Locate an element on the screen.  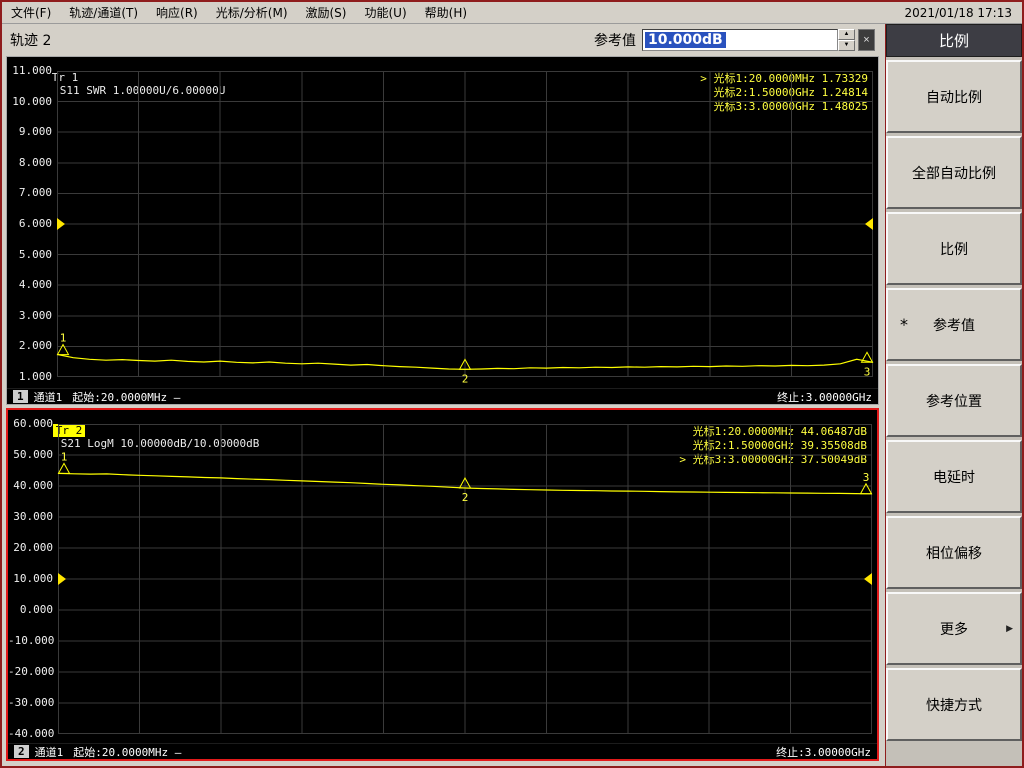
softkey-shortcut: 快捷方式 is located at coordinates (954, 704).